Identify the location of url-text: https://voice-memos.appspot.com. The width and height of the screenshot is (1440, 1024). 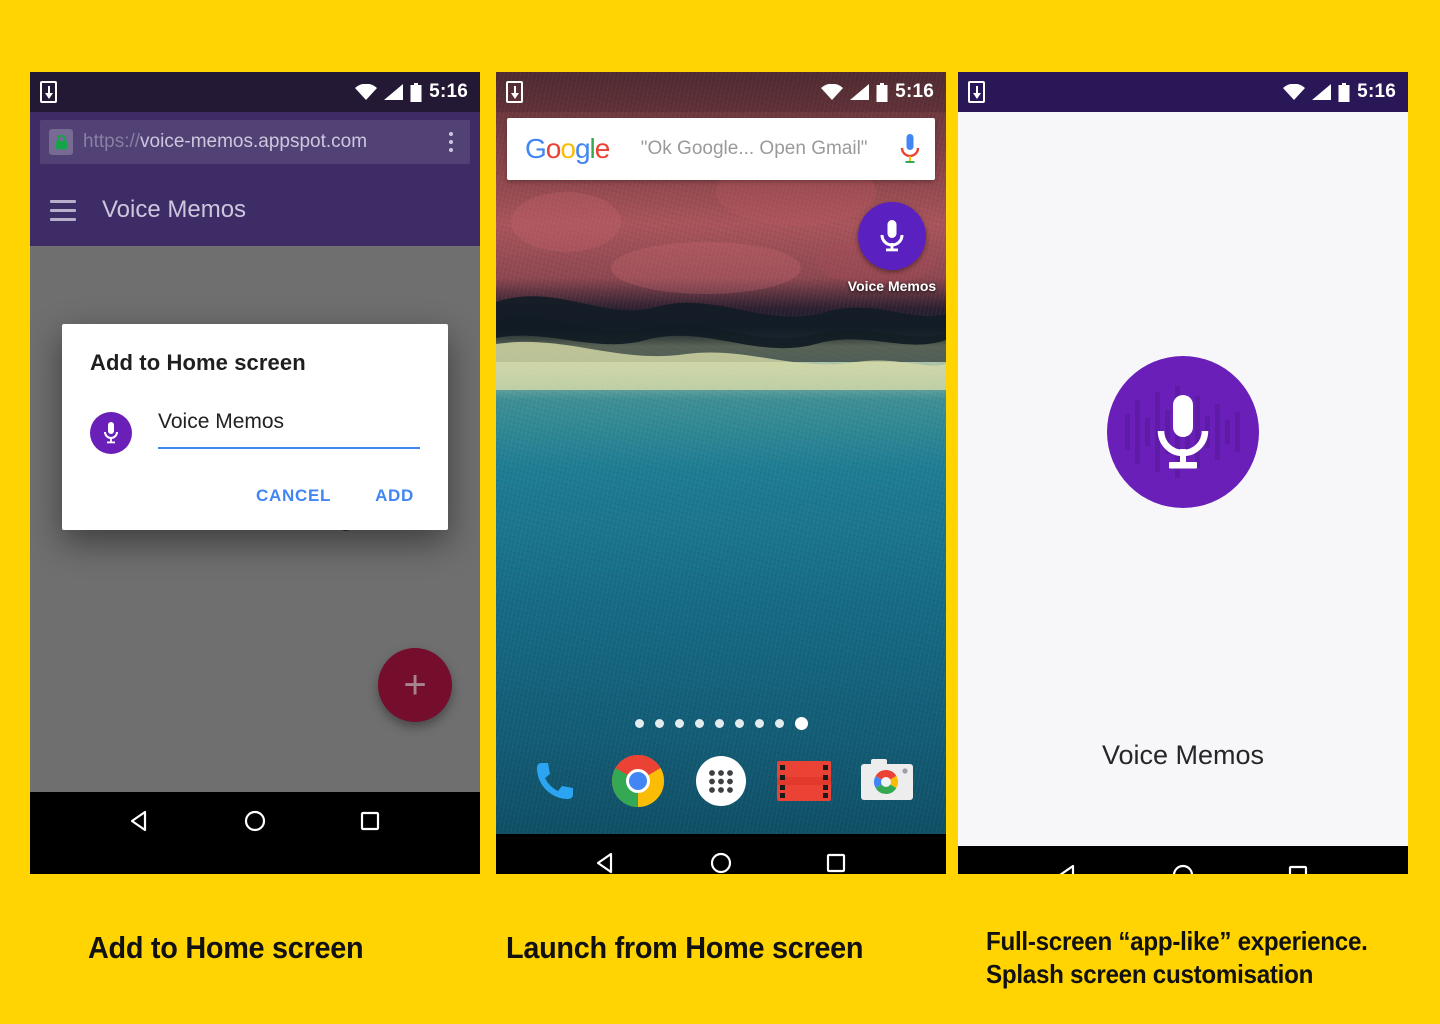
(260, 142).